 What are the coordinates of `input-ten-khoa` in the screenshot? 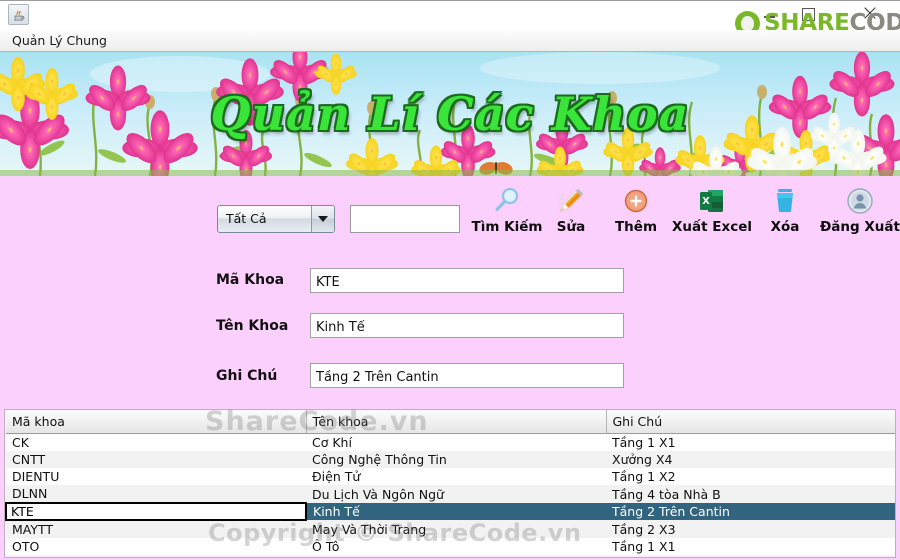 It's located at (467, 325).